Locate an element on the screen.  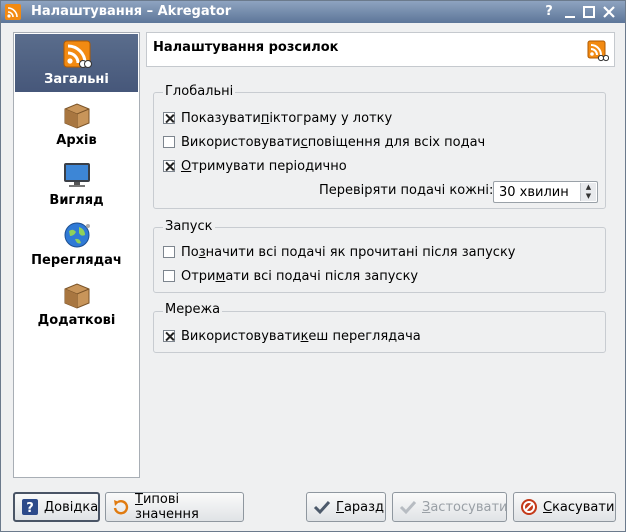
minimize-icon is located at coordinates (570, 12).